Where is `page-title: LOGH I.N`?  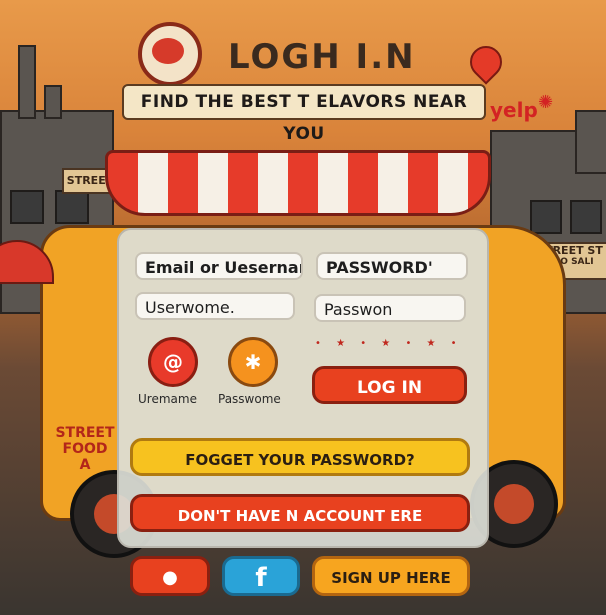 page-title: LOGH I.N is located at coordinates (322, 57).